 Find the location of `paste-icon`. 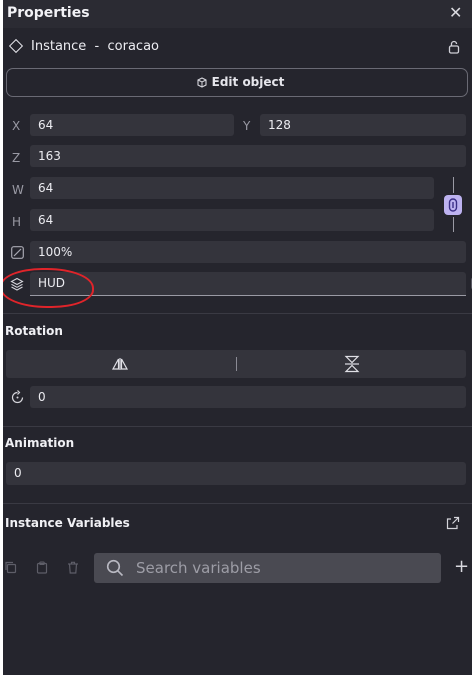

paste-icon is located at coordinates (42, 567).